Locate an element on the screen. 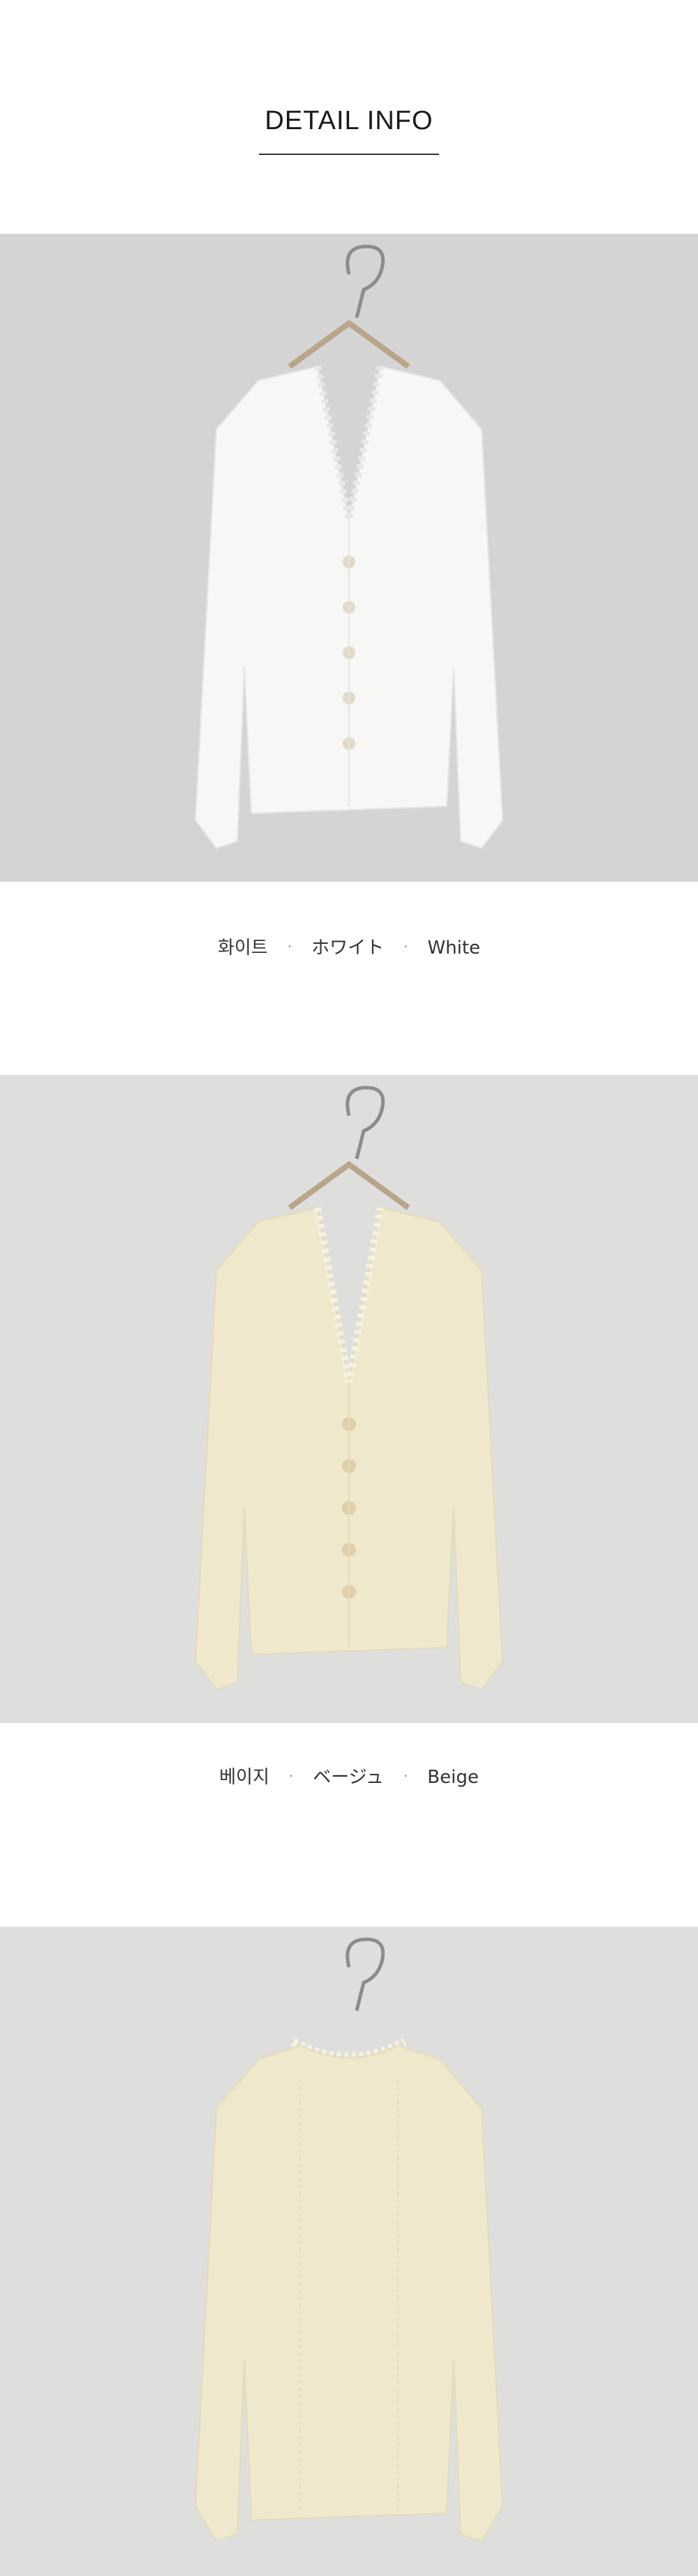  color-caption-white: 화이트 · ホワイト · White is located at coordinates (349, 946).